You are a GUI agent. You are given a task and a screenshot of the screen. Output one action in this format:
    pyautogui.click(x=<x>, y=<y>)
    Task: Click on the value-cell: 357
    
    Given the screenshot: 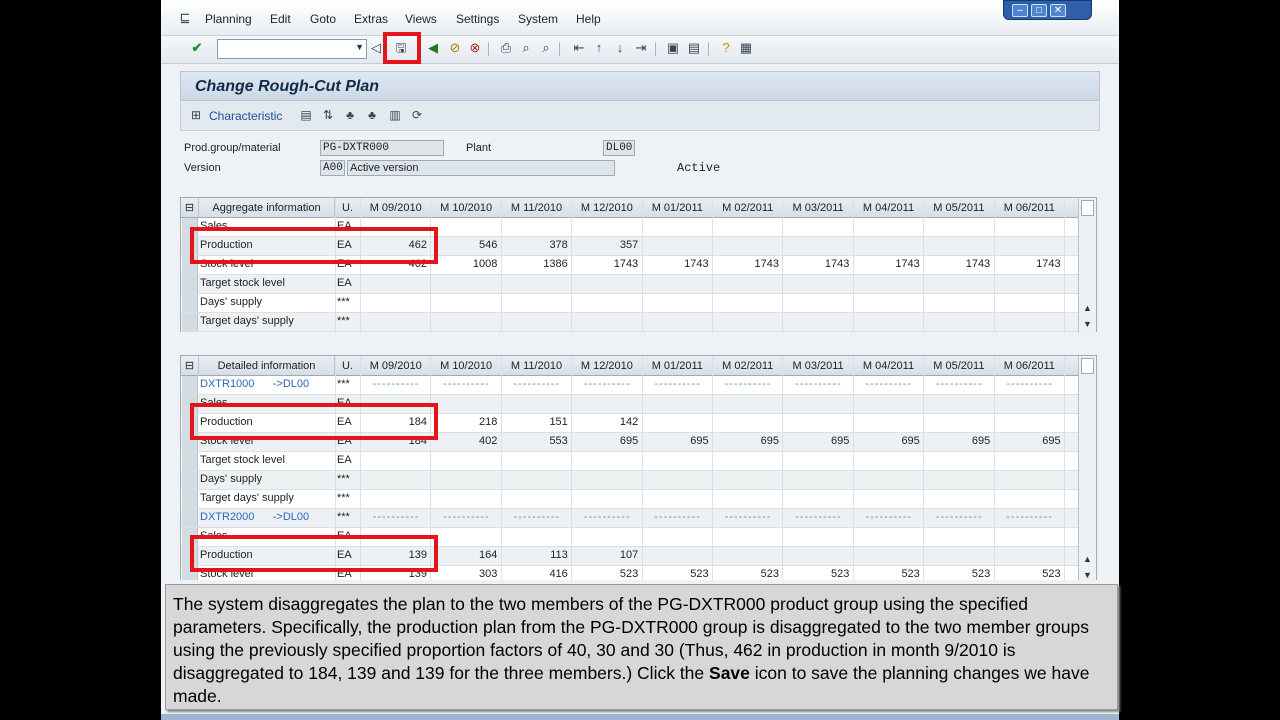 What is the action you would take?
    pyautogui.click(x=605, y=245)
    